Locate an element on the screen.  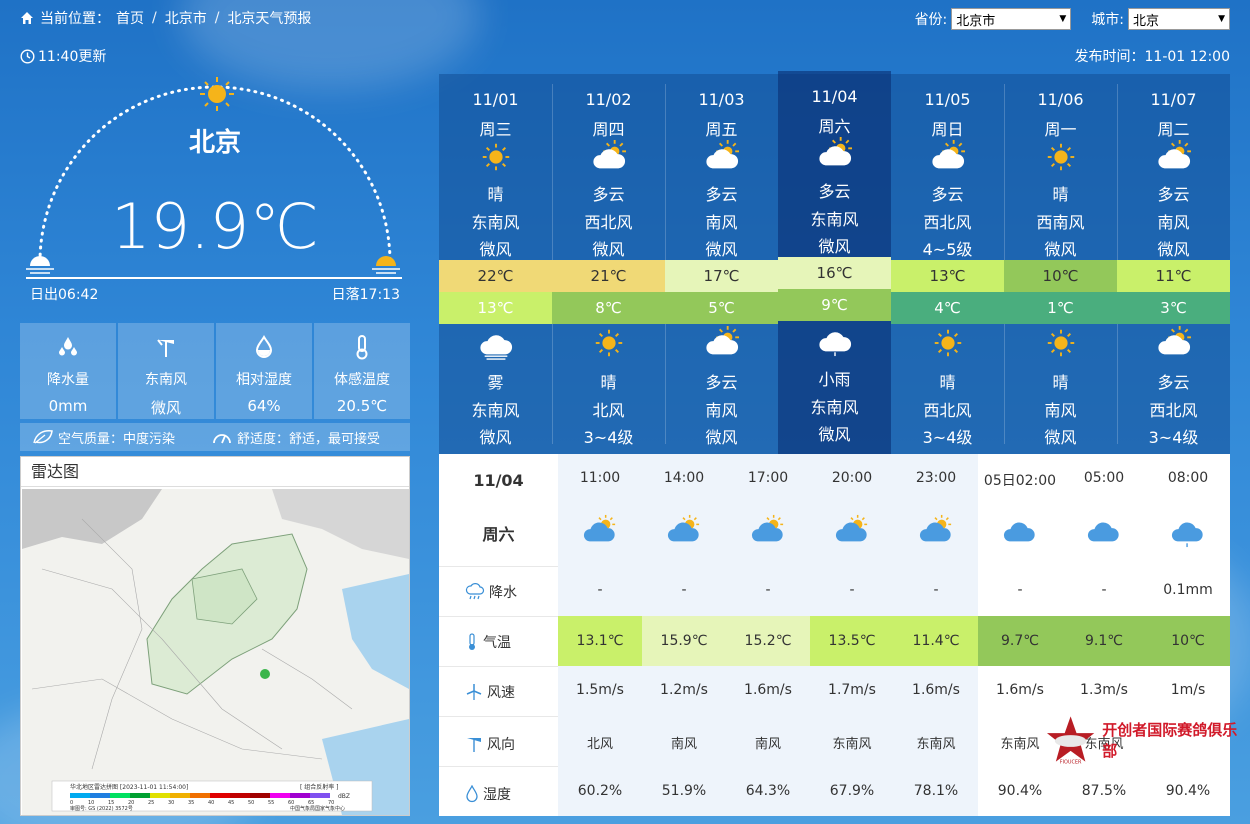
forecast-date: 11/01 is located at coordinates (495, 99).